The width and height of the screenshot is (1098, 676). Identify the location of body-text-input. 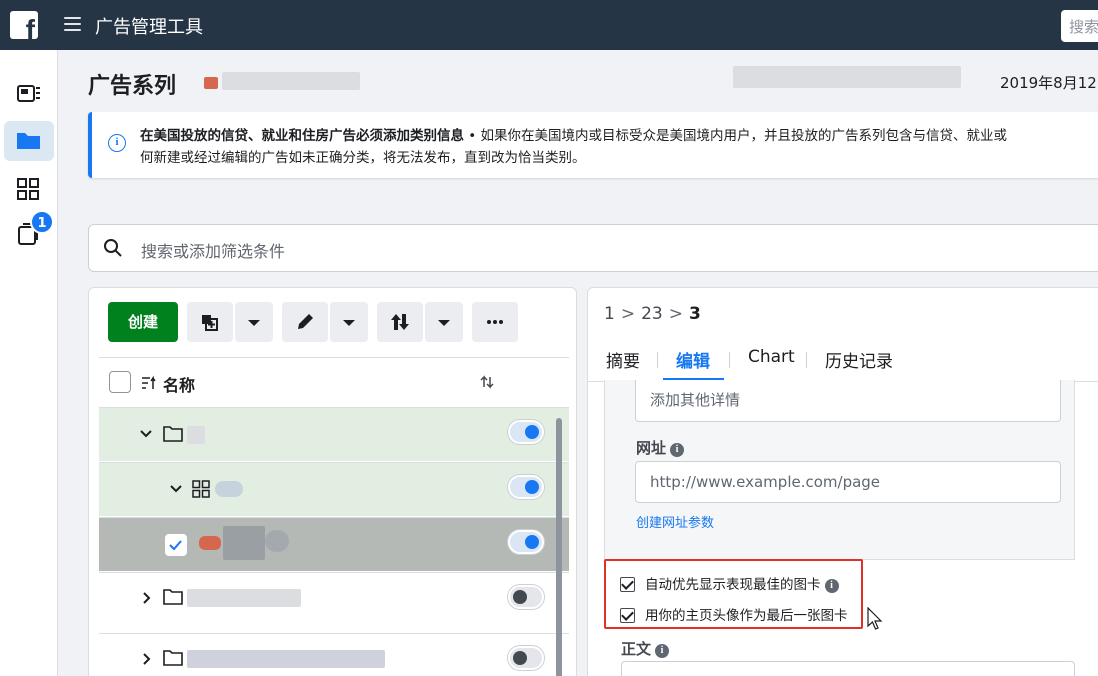
(848, 668).